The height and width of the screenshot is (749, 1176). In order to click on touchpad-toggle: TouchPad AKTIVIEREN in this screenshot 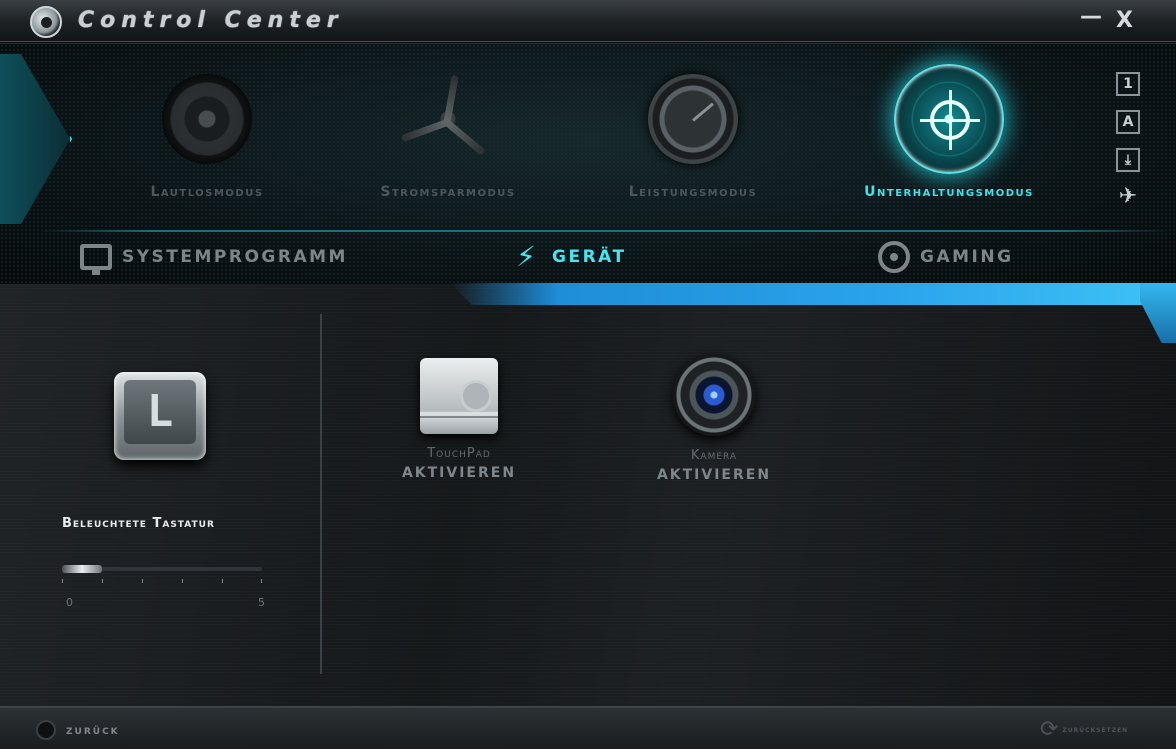, I will do `click(459, 419)`.